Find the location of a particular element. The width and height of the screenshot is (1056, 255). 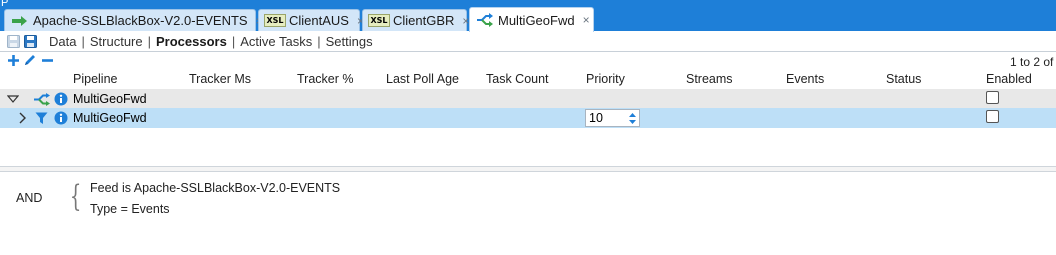

col-streams: Streams is located at coordinates (709, 79).